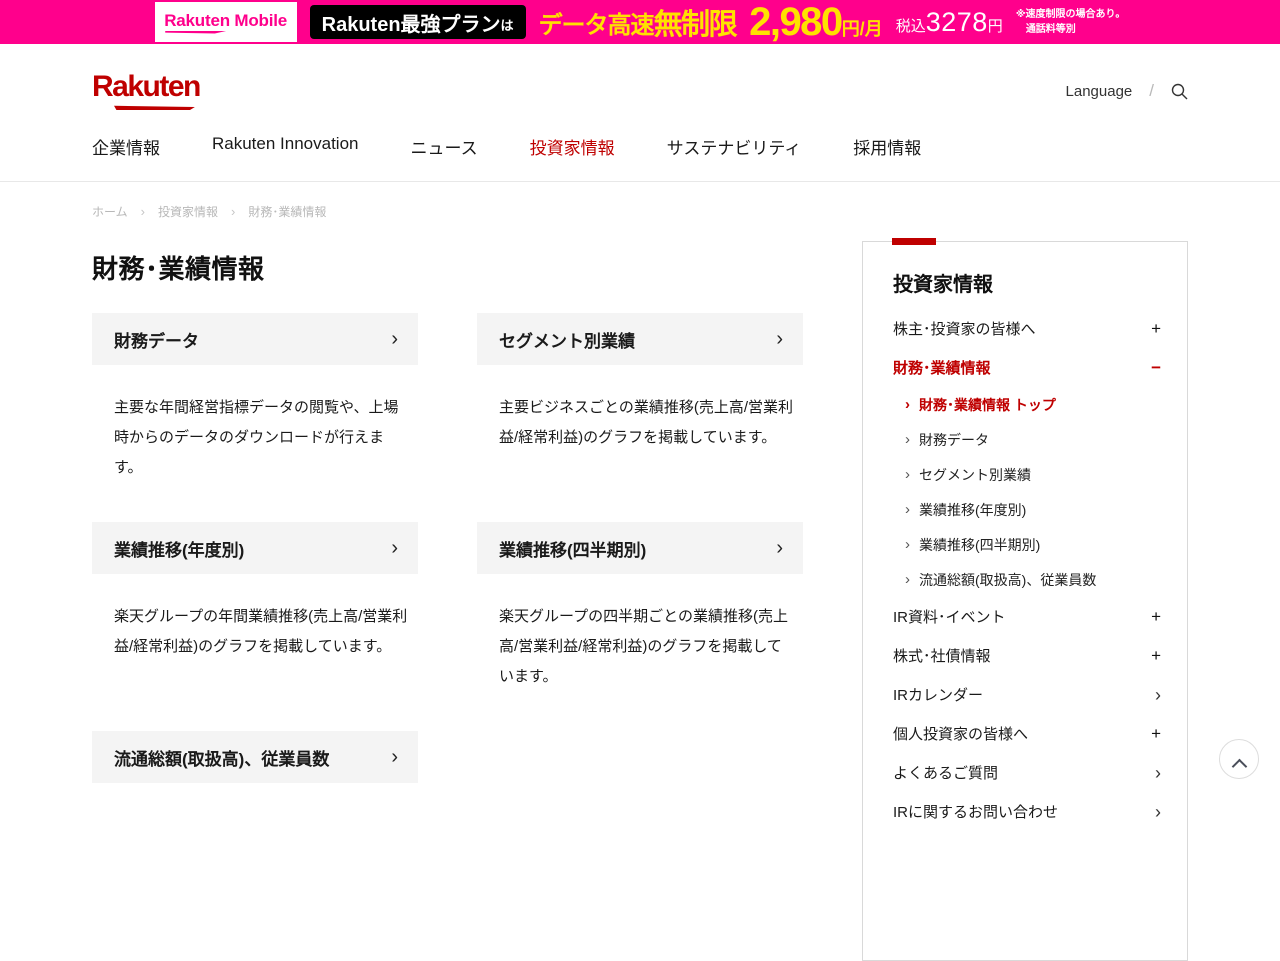 This screenshot has height=961, width=1280. I want to click on rakuten-mobile-logo-box: Rakuten Mobile, so click(225, 22).